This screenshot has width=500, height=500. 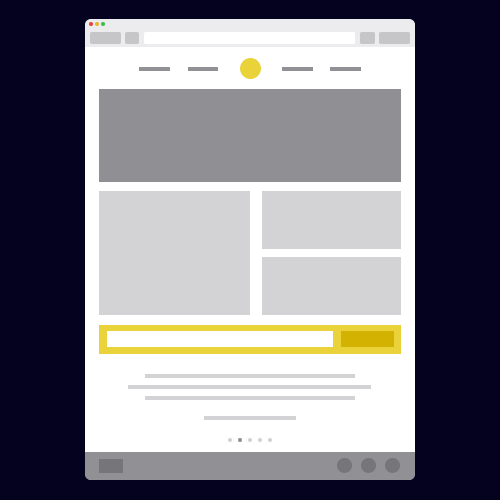 I want to click on page-dot-active, so click(x=240, y=440).